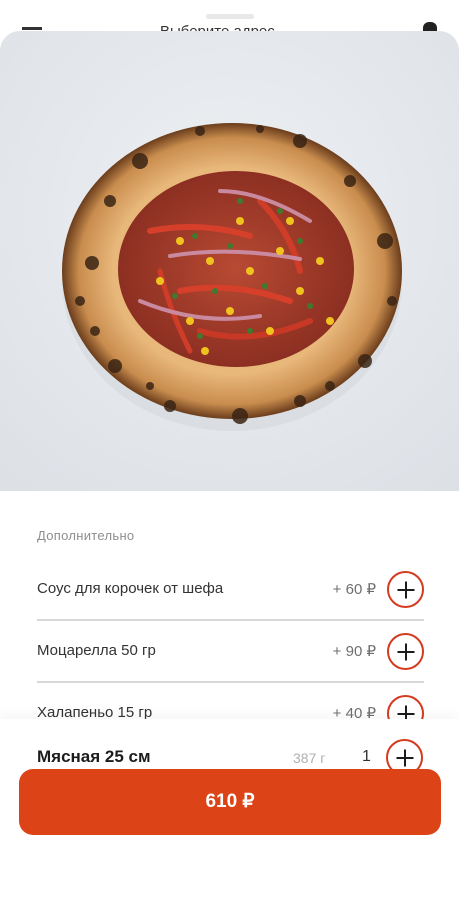 The image size is (459, 900). Describe the element at coordinates (405, 651) in the screenshot. I see `add-mozzarella-button` at that location.